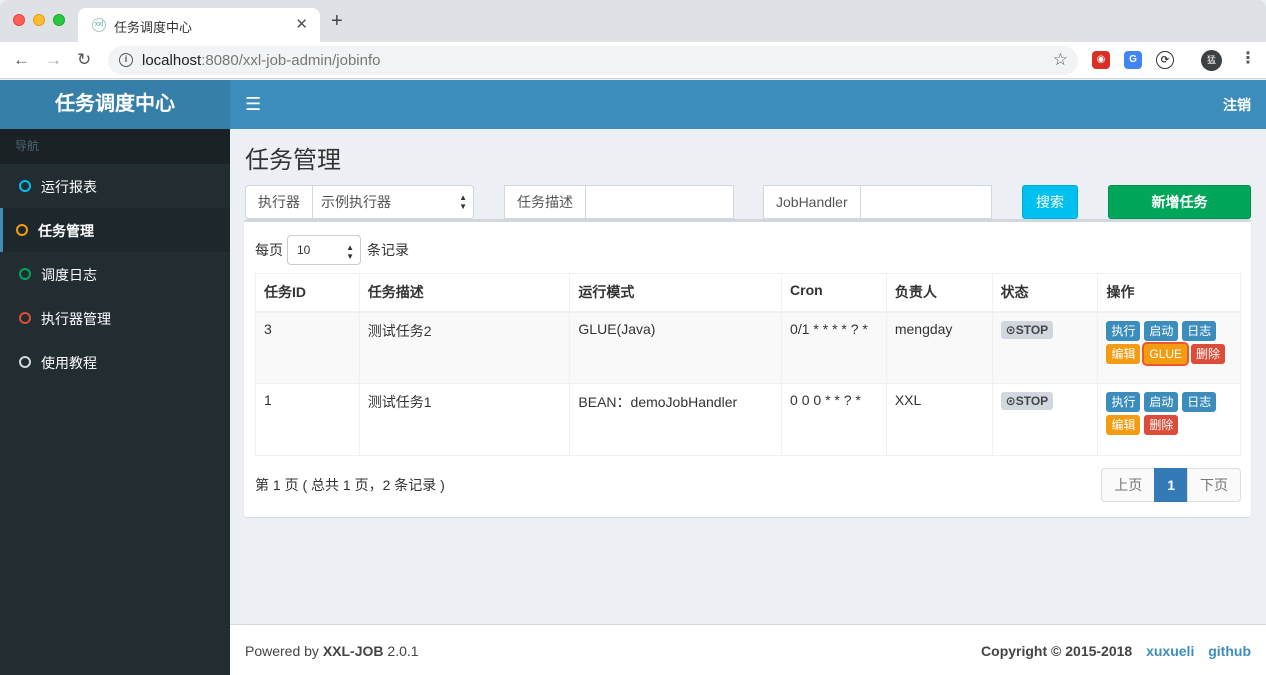 This screenshot has height=675, width=1266. What do you see at coordinates (939, 293) in the screenshot?
I see `col-header: 负责人` at bounding box center [939, 293].